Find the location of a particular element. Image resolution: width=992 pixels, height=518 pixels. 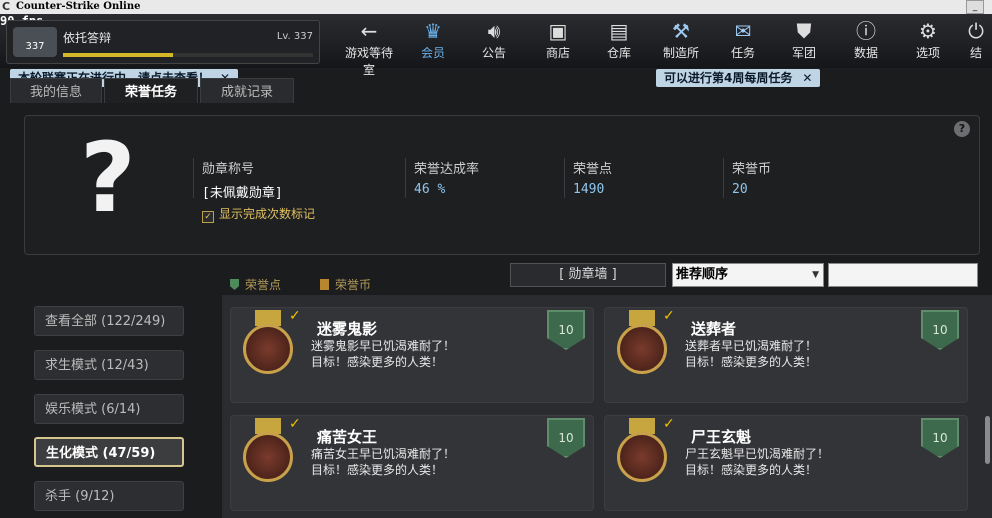

nav-label: 数据 is located at coordinates (865, 53).